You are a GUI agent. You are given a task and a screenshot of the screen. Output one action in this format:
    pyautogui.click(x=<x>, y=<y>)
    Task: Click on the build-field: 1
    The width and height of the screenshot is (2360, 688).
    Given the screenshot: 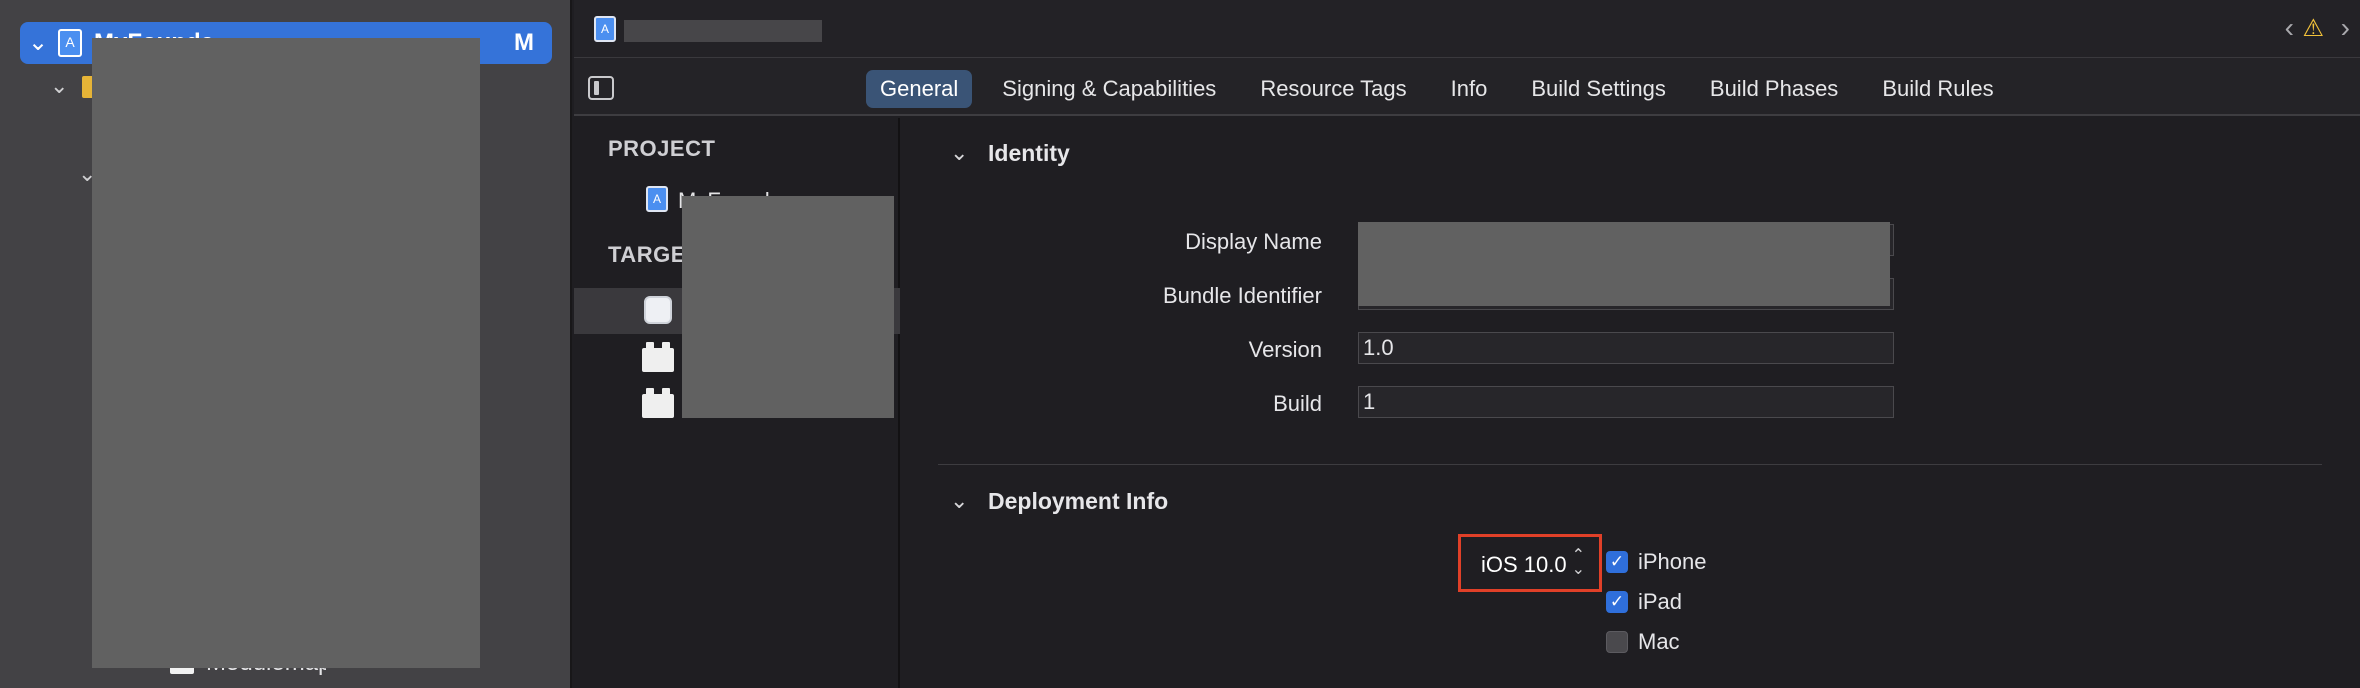 What is the action you would take?
    pyautogui.click(x=1626, y=402)
    